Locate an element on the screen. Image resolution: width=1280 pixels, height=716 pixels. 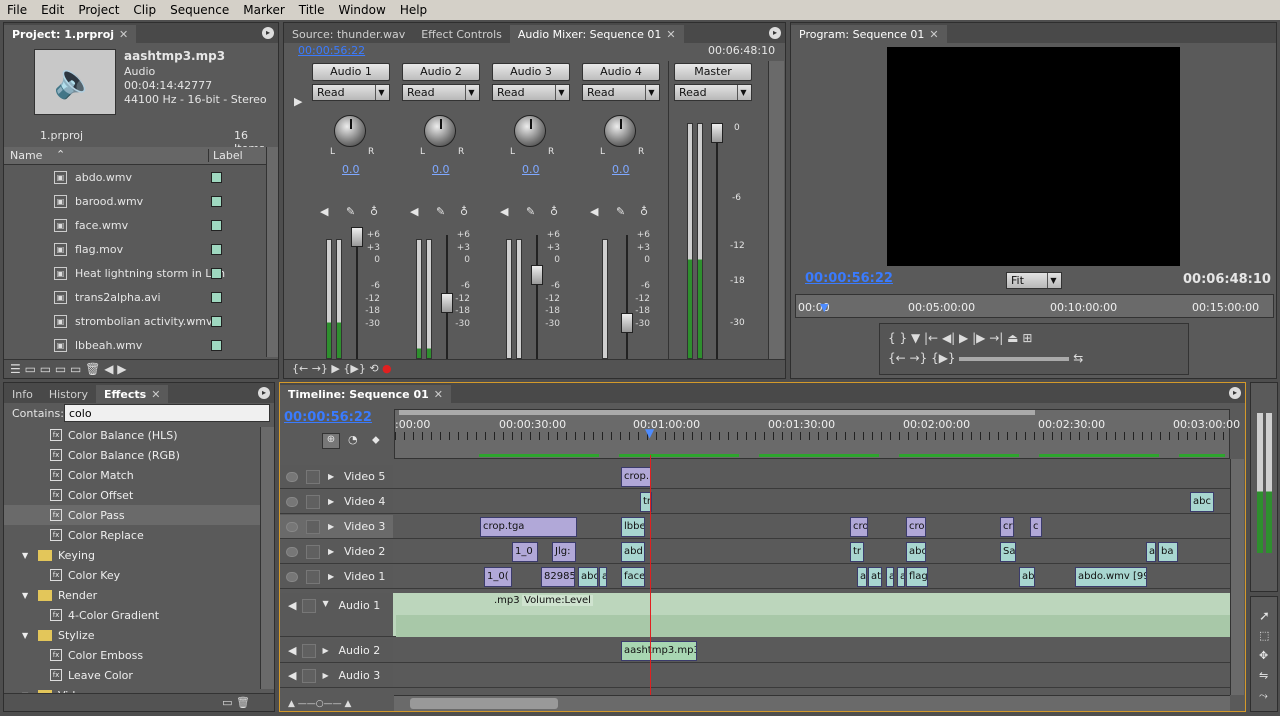
lift-icon: ⏏ is located at coordinates (1012, 338).